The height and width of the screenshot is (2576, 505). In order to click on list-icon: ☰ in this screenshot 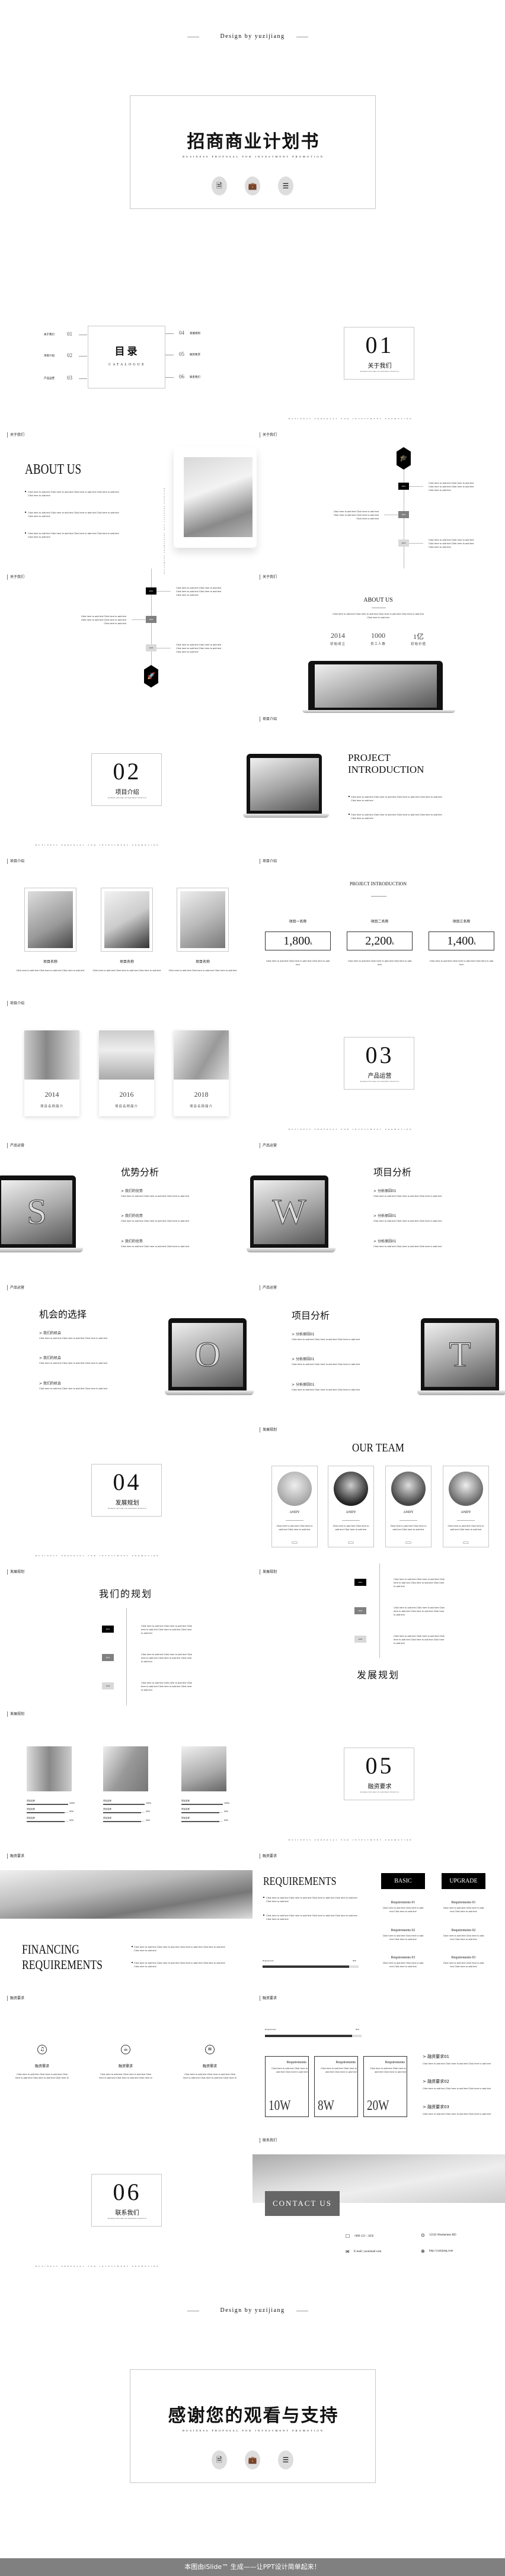, I will do `click(285, 2459)`.